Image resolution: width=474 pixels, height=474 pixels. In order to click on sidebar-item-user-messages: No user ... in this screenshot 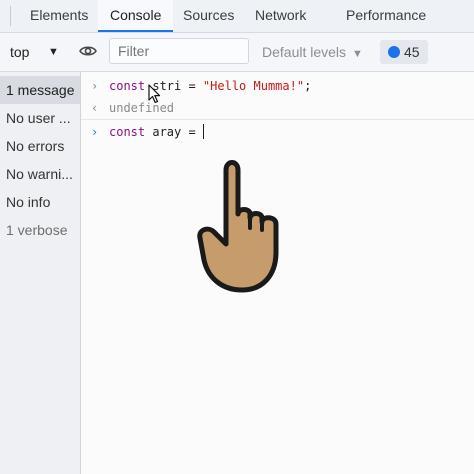, I will do `click(40, 118)`.